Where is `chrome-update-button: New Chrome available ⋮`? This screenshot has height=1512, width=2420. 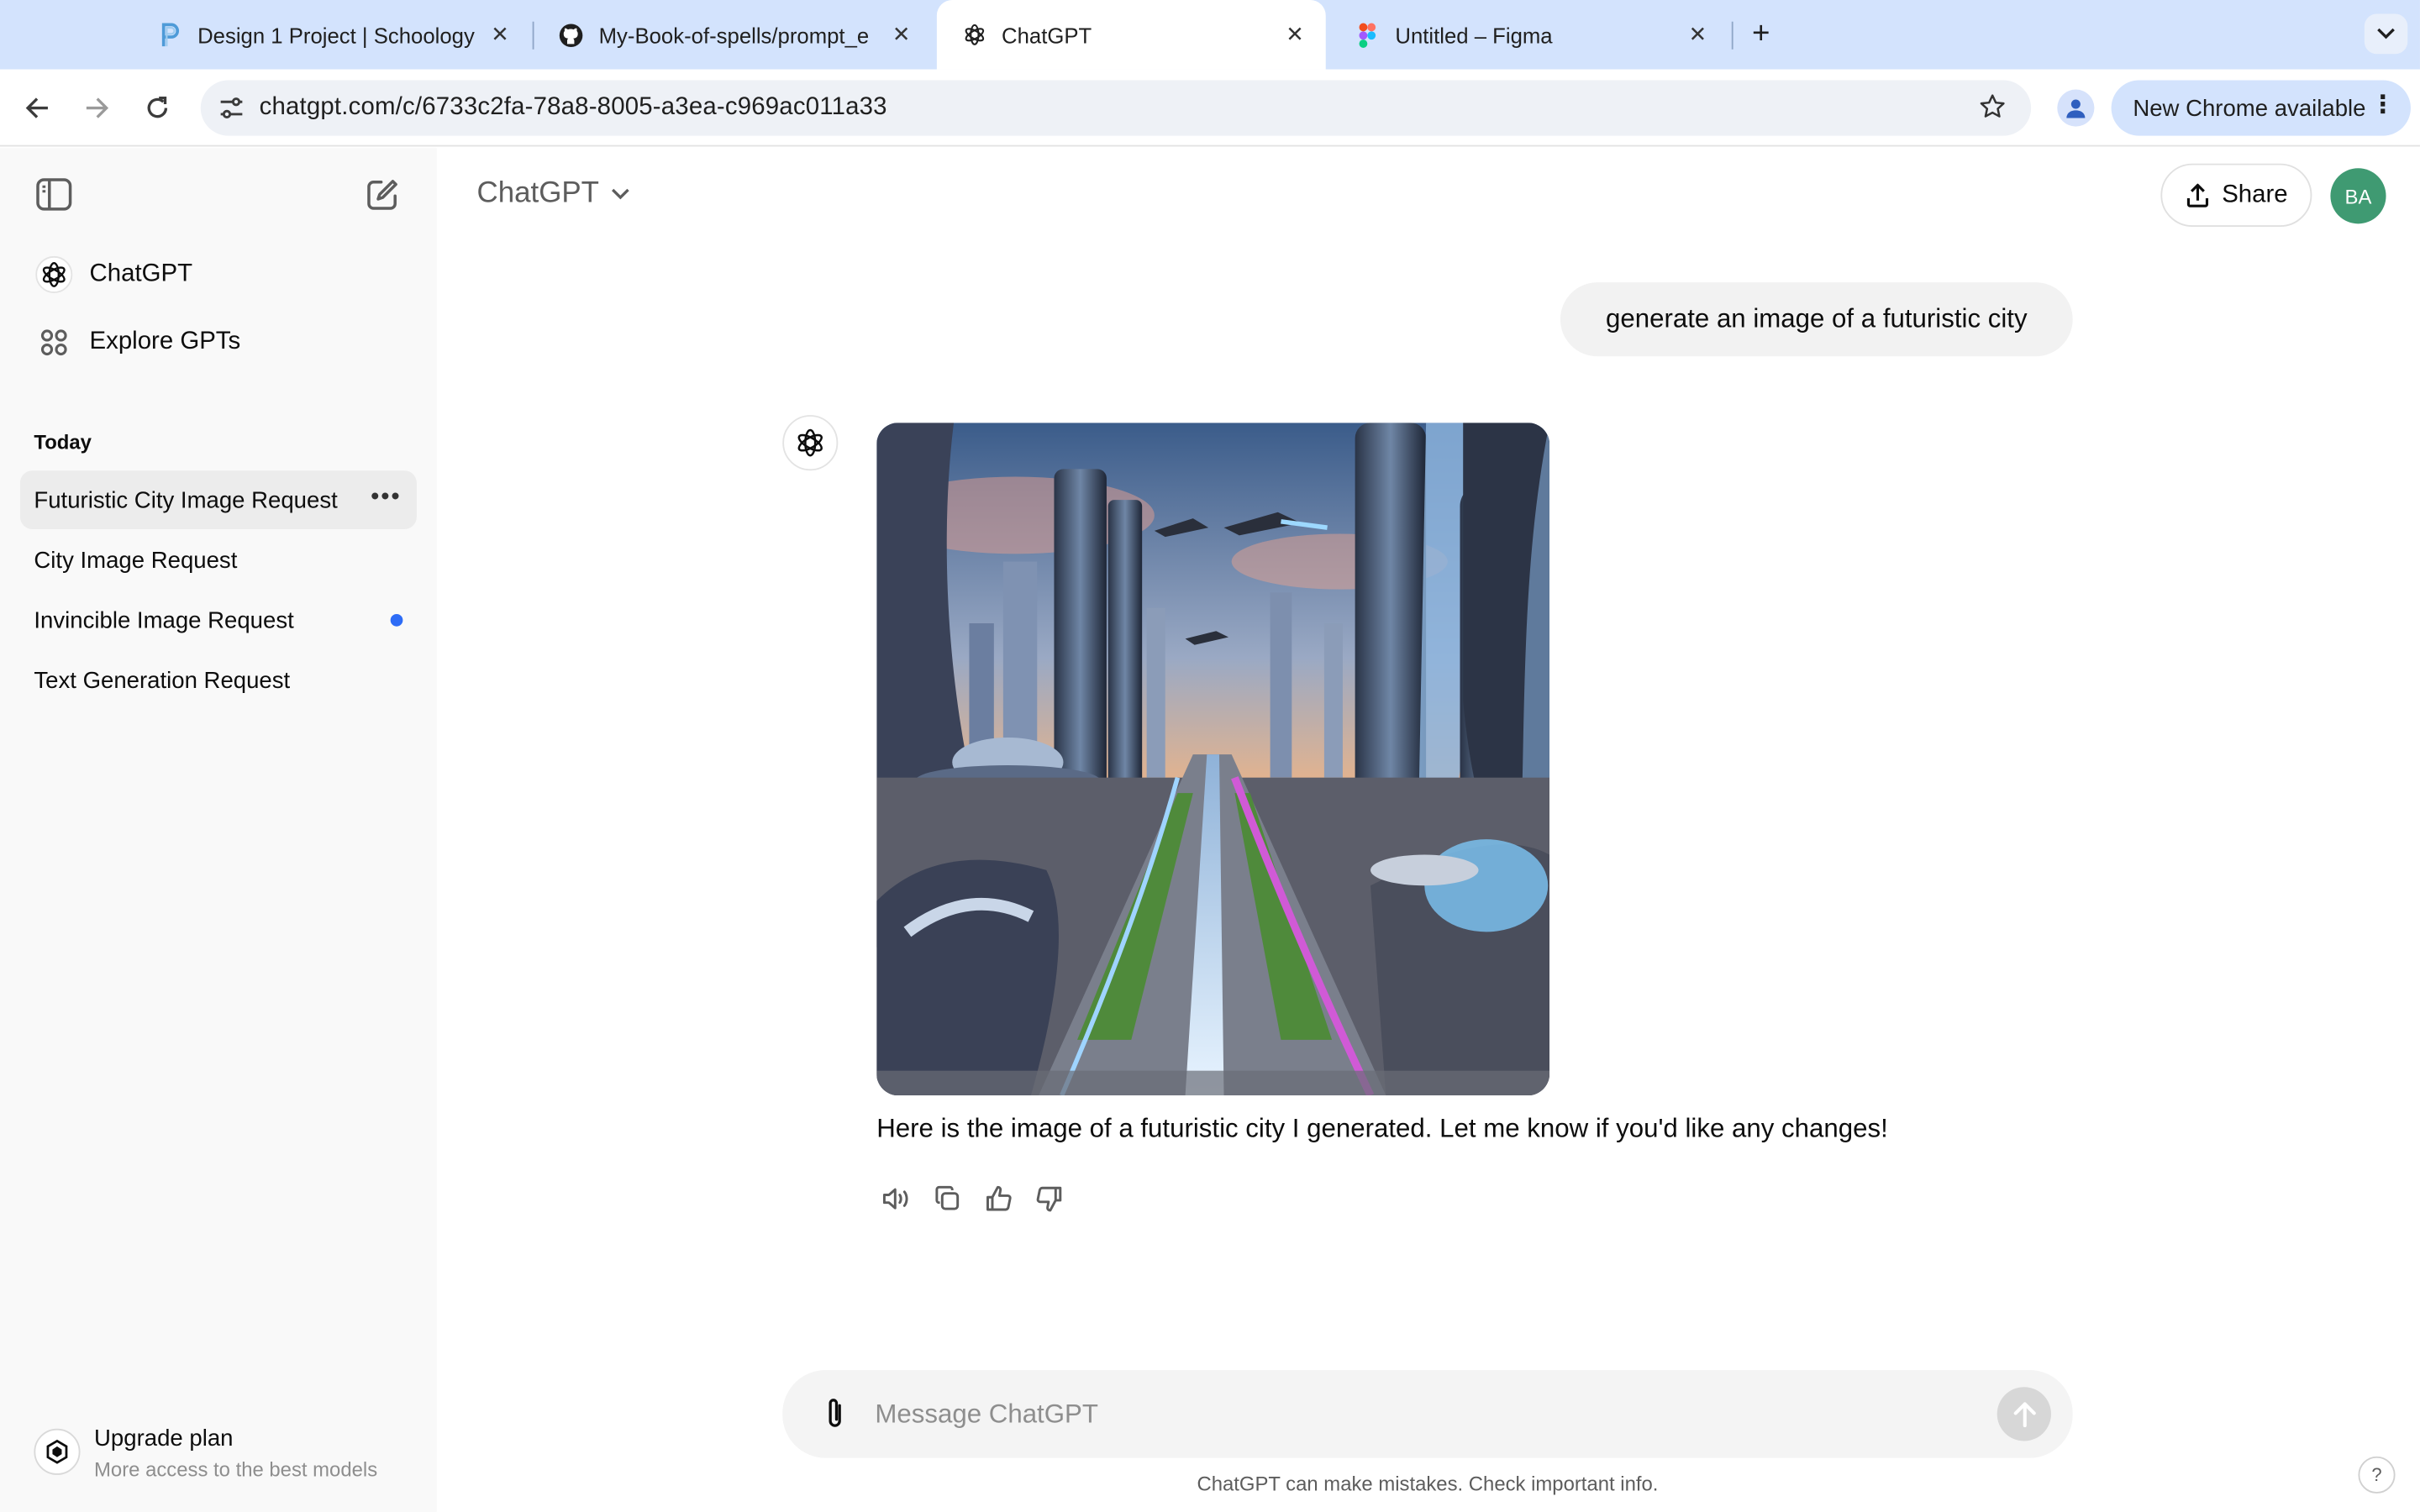
chrome-update-button: New Chrome available ⋮ is located at coordinates (2261, 108).